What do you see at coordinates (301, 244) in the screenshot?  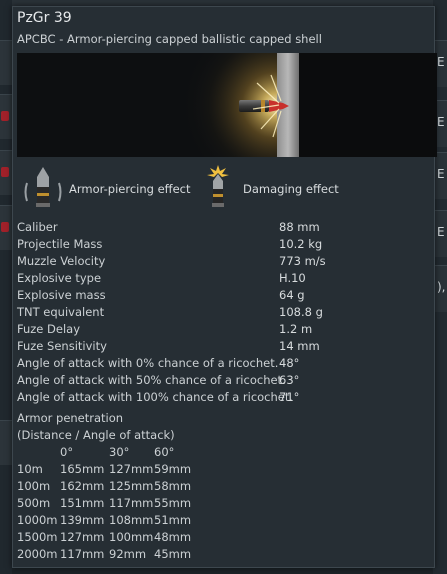 I see `stat-value: 10.2 kg` at bounding box center [301, 244].